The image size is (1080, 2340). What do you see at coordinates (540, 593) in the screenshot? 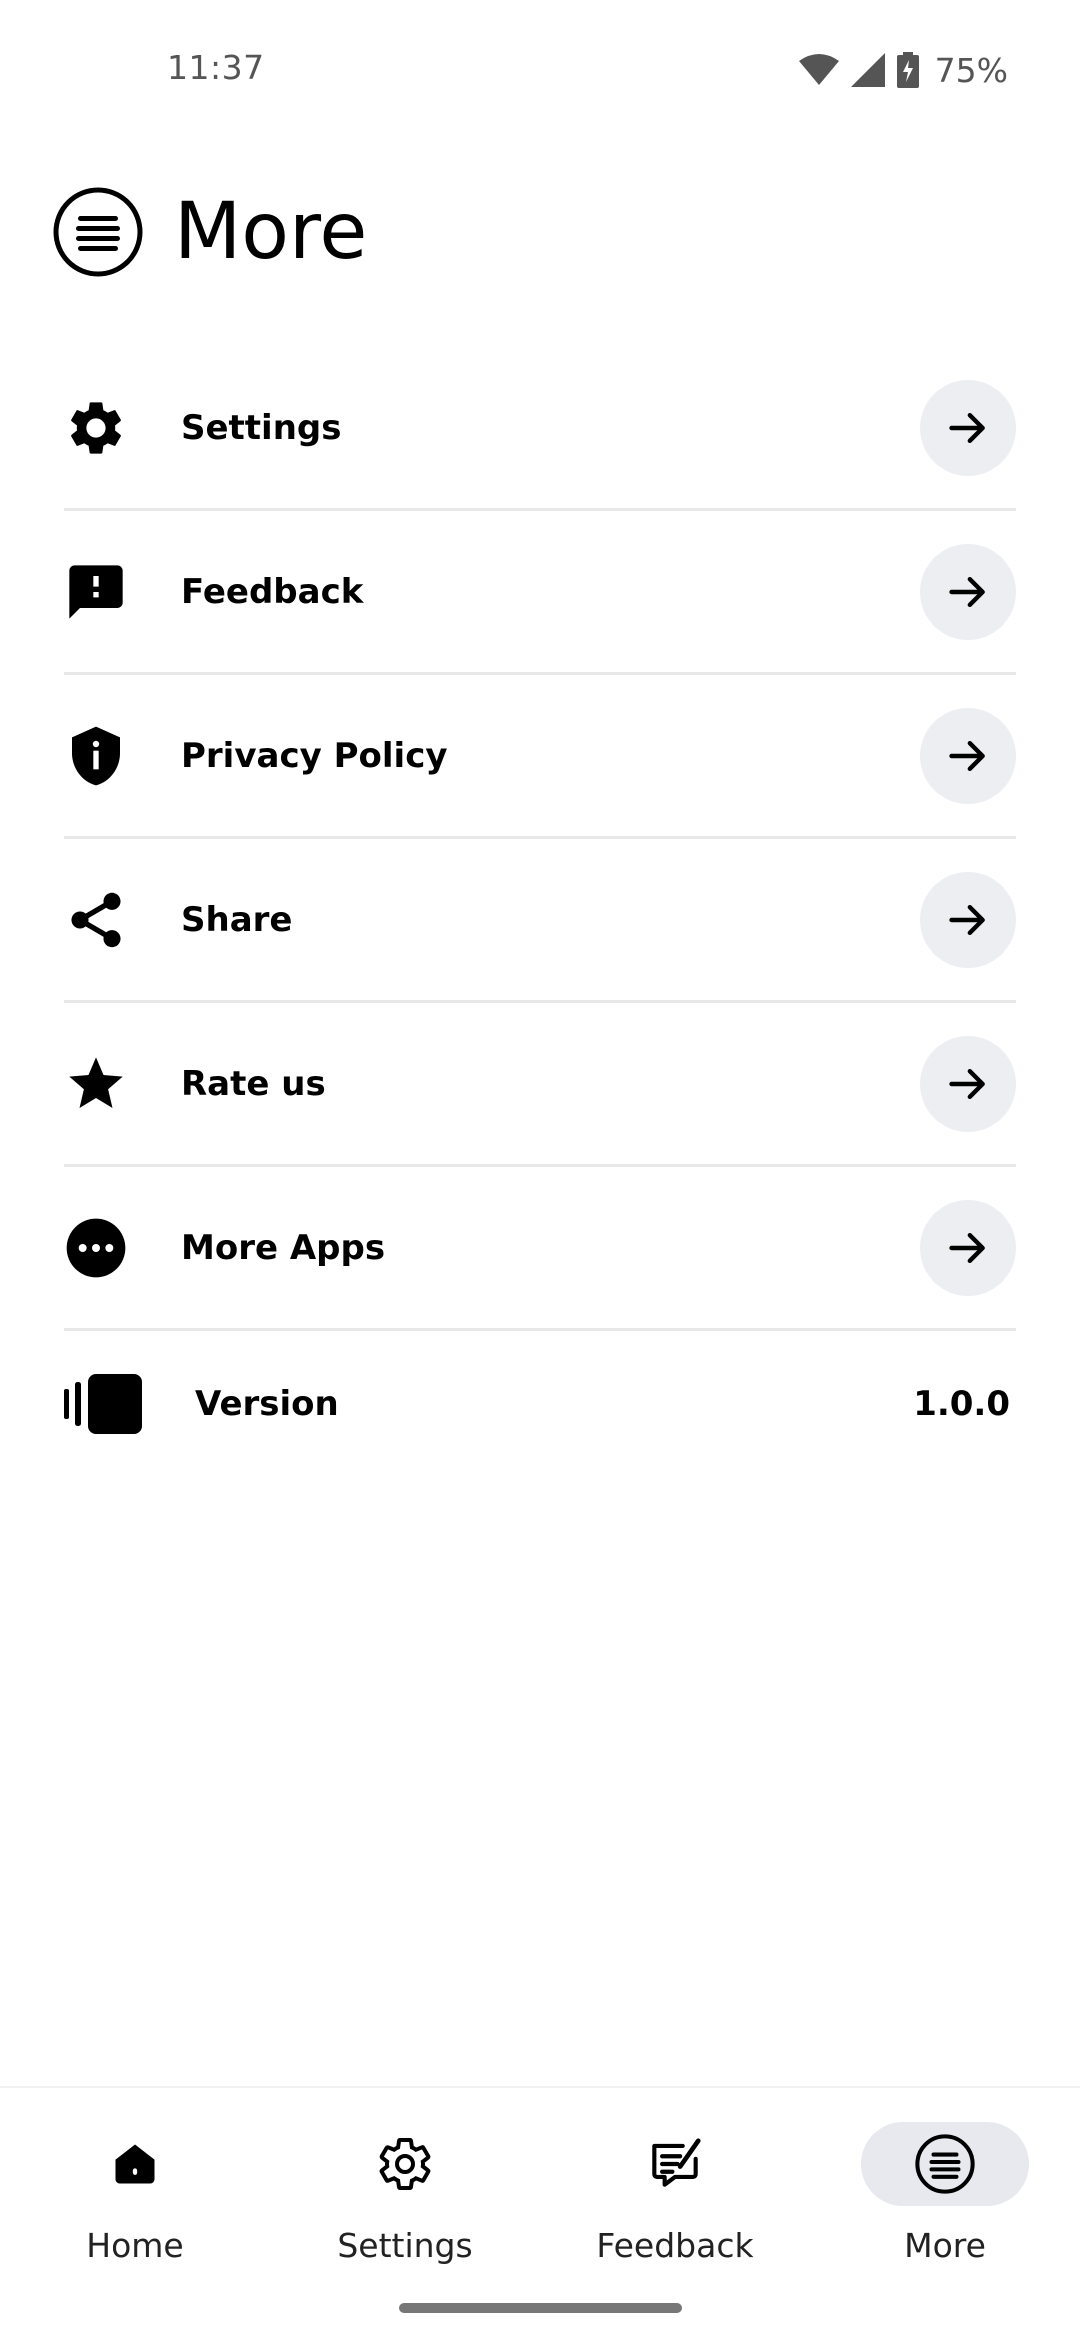
I see `menu-item-feedback: Feedback` at bounding box center [540, 593].